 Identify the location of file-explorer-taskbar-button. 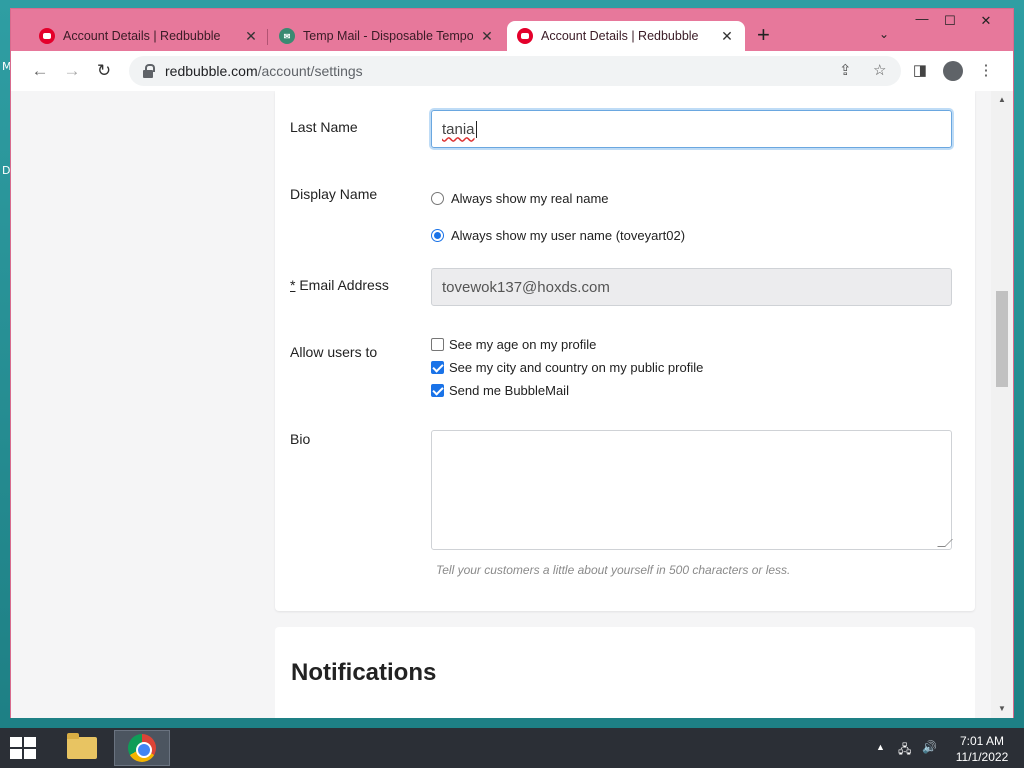
(82, 748).